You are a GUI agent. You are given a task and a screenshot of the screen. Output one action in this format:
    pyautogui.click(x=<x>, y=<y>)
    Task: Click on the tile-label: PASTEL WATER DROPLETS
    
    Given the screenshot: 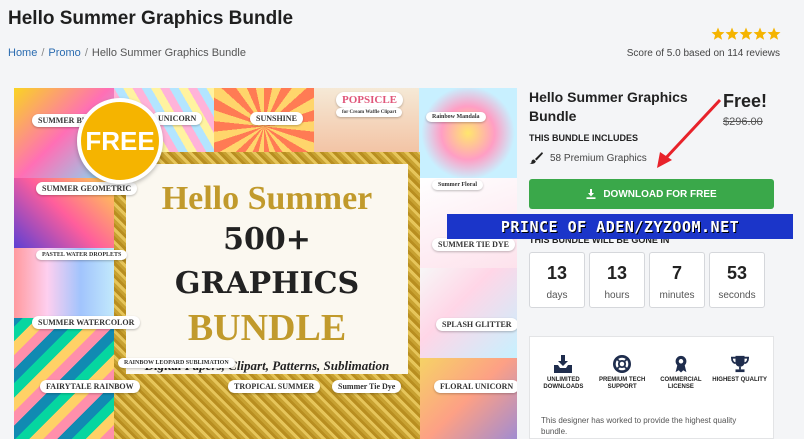 What is the action you would take?
    pyautogui.click(x=82, y=255)
    